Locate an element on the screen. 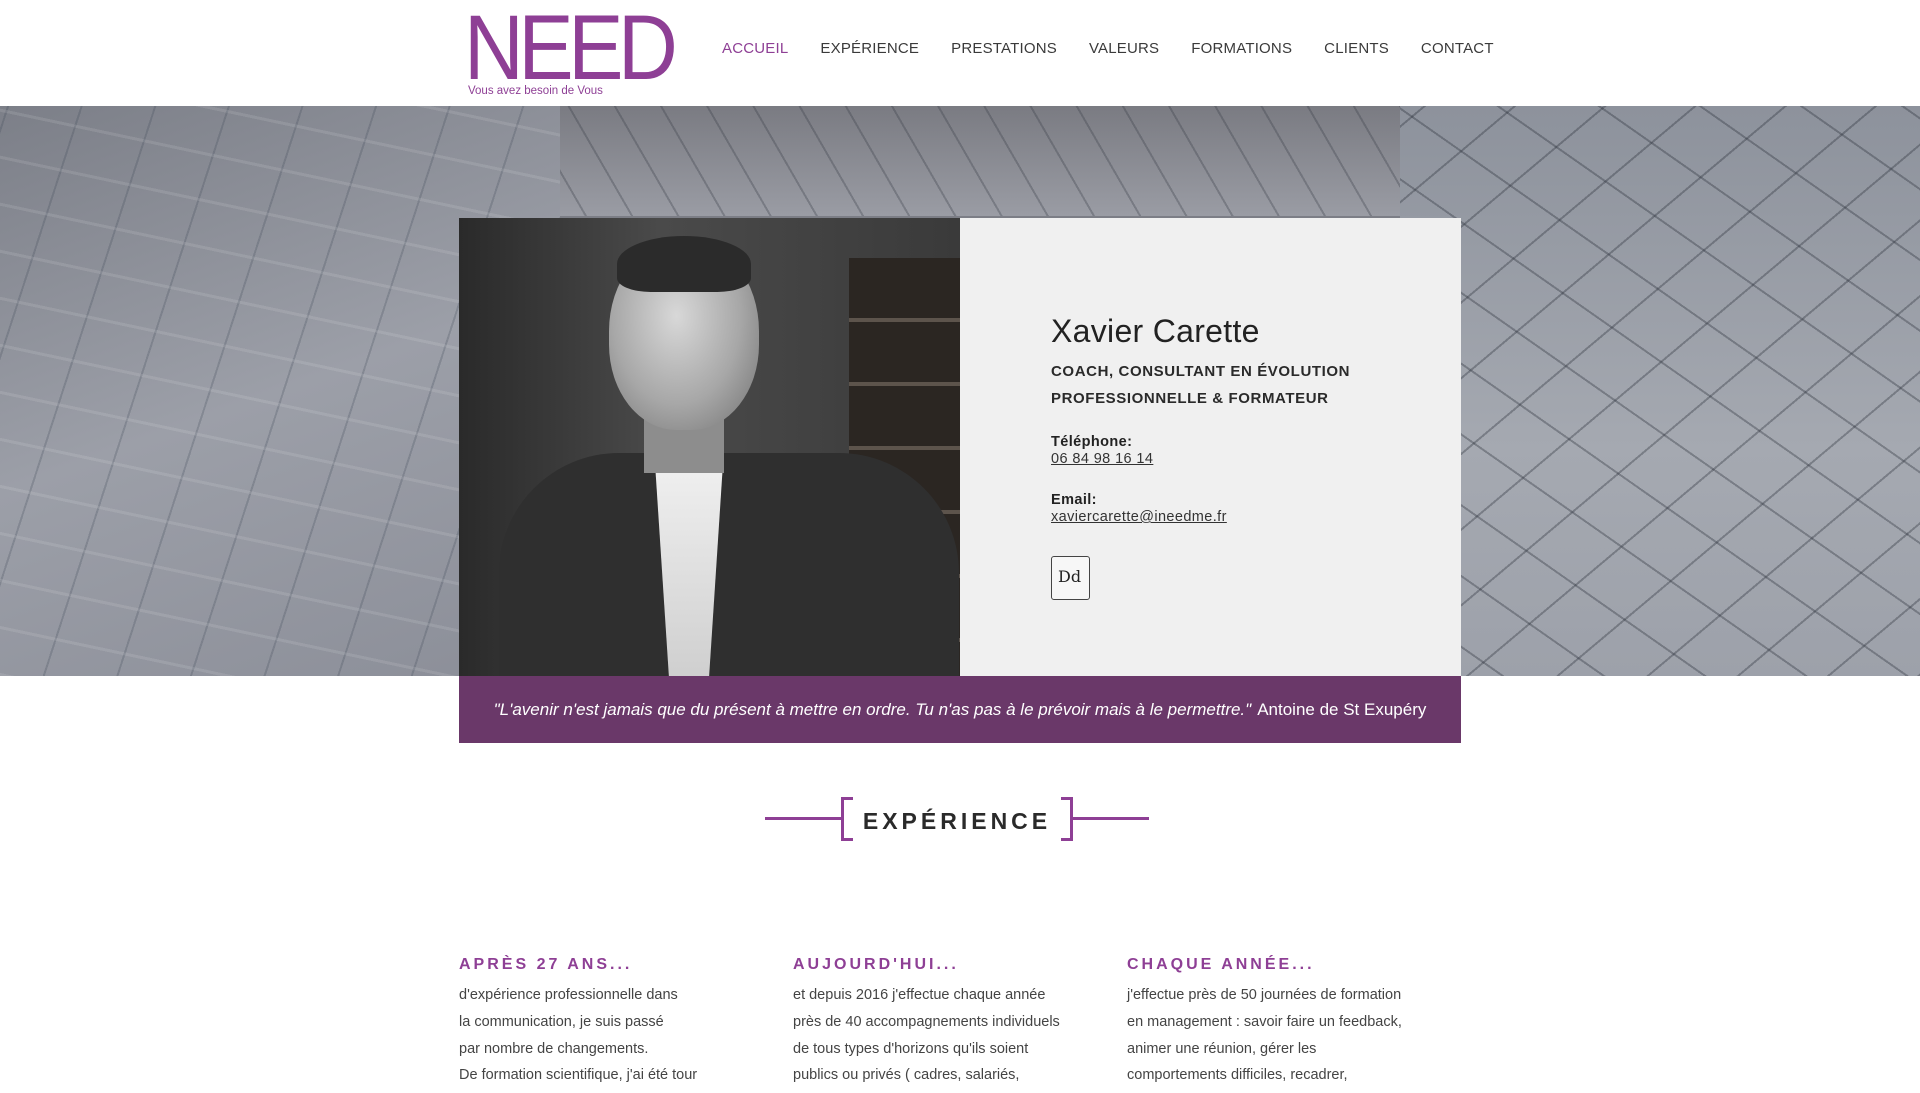  column-line: d'expérience professionnelle dans is located at coordinates (568, 995).